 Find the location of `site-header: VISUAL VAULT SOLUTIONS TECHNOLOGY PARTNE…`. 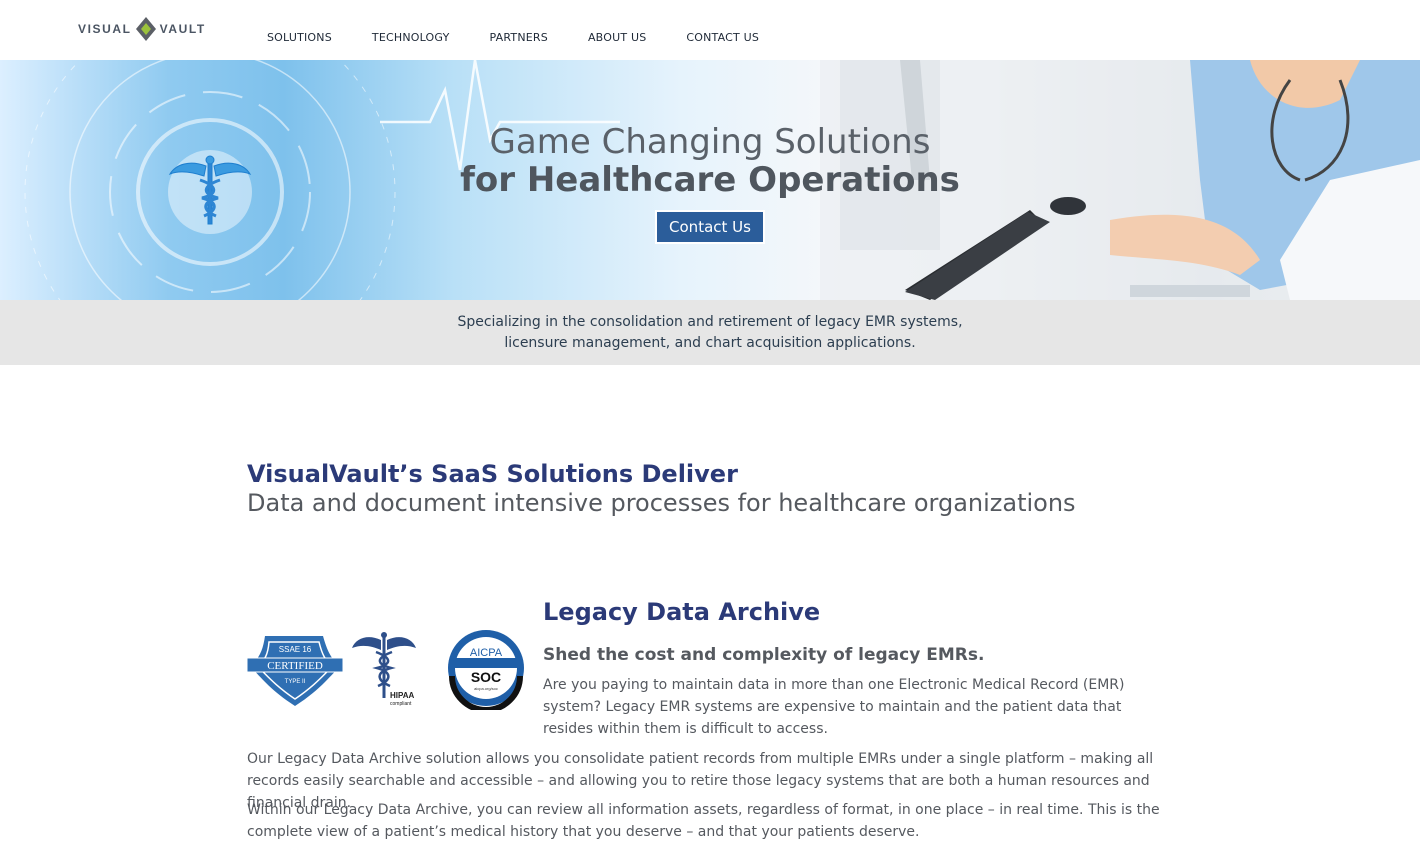

site-header: VISUAL VAULT SOLUTIONS TECHNOLOGY PARTNE… is located at coordinates (710, 30).